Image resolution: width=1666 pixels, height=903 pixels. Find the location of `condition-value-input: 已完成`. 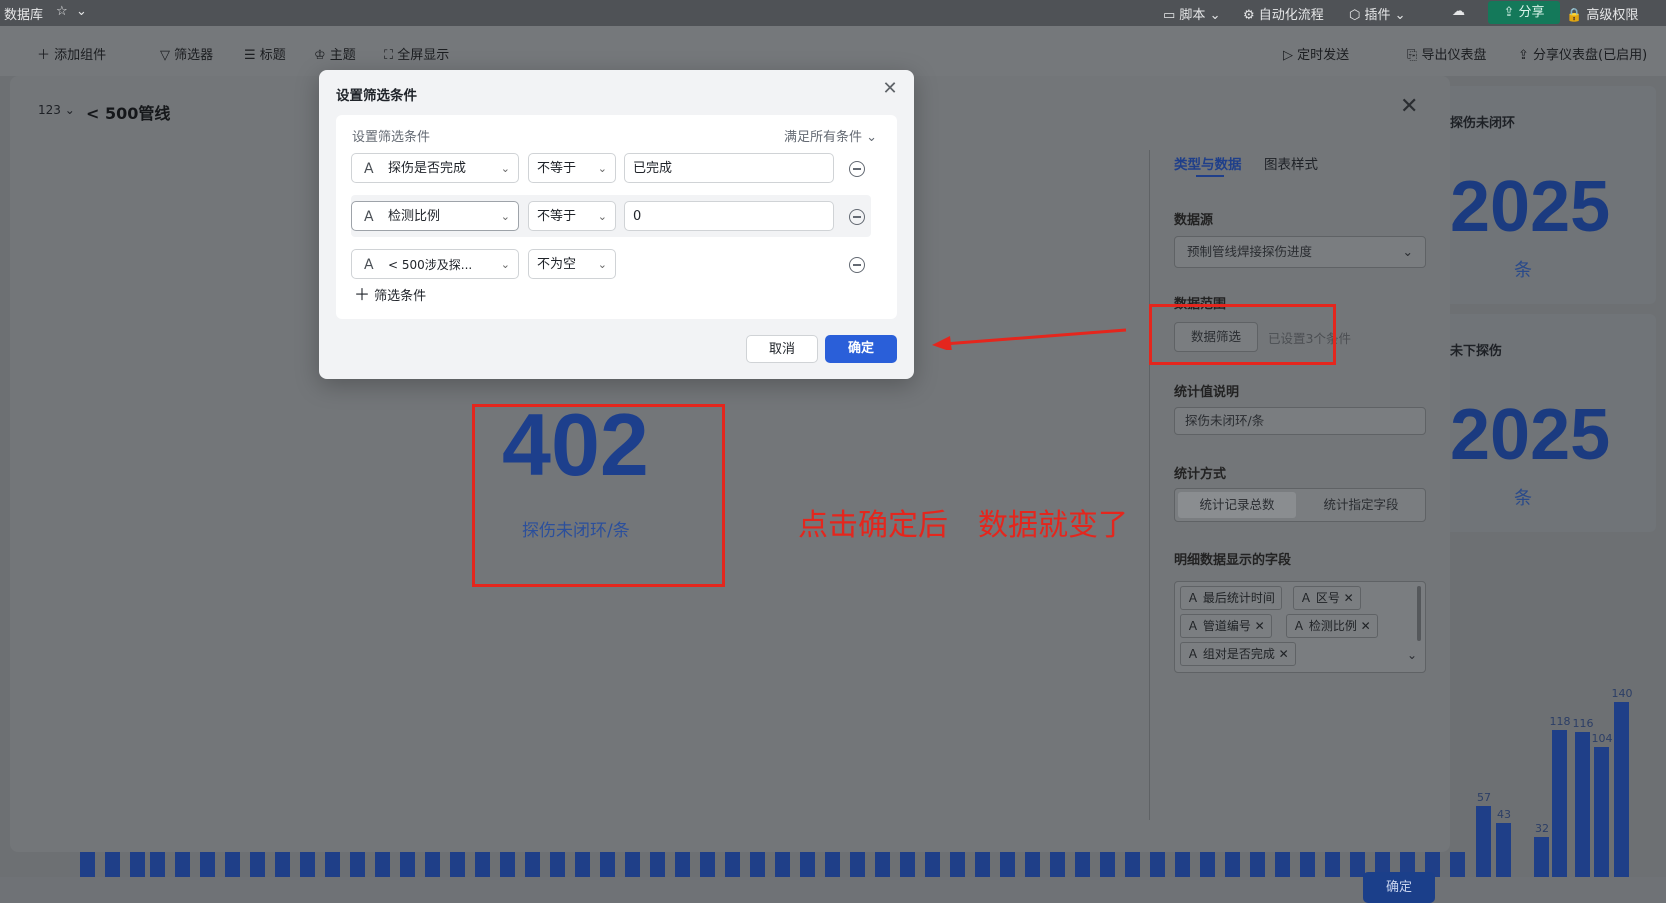

condition-value-input: 已完成 is located at coordinates (729, 168).